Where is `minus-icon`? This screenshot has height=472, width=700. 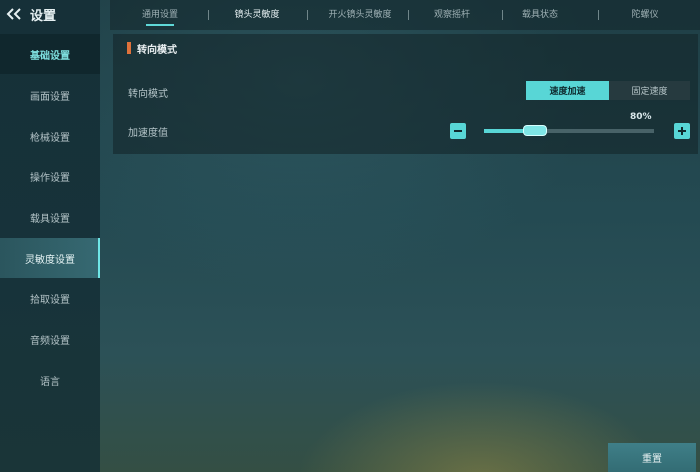 minus-icon is located at coordinates (458, 131).